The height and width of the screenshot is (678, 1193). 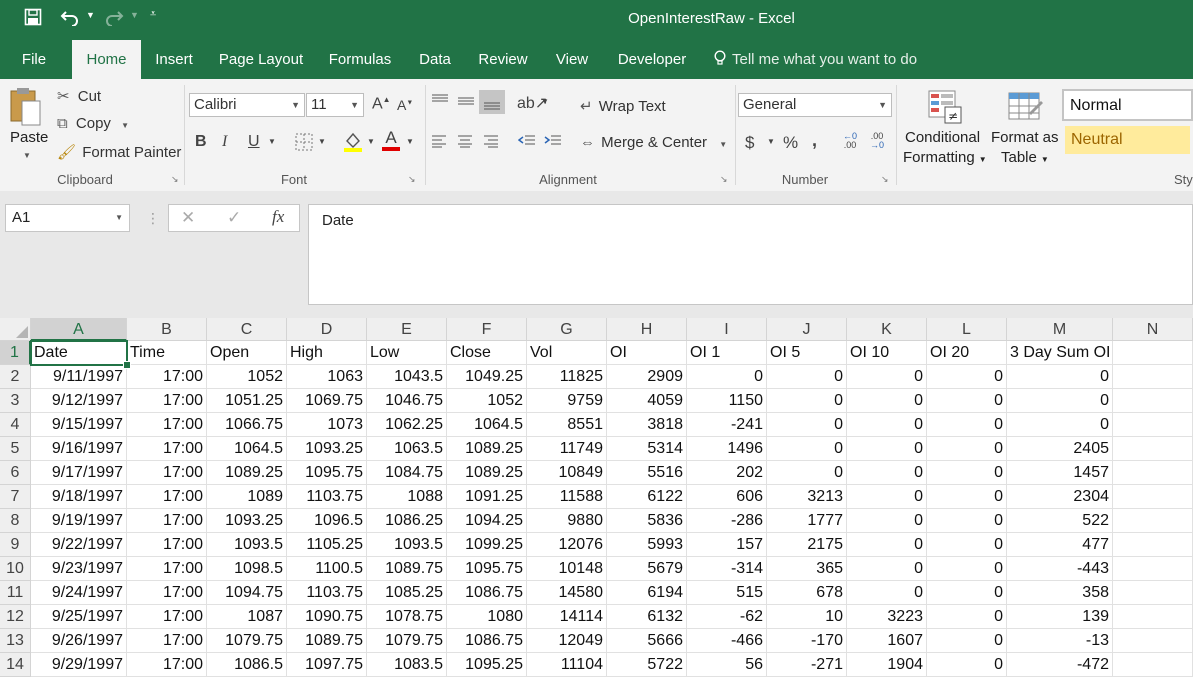 I want to click on table-cell: 1103.75, so click(x=327, y=593).